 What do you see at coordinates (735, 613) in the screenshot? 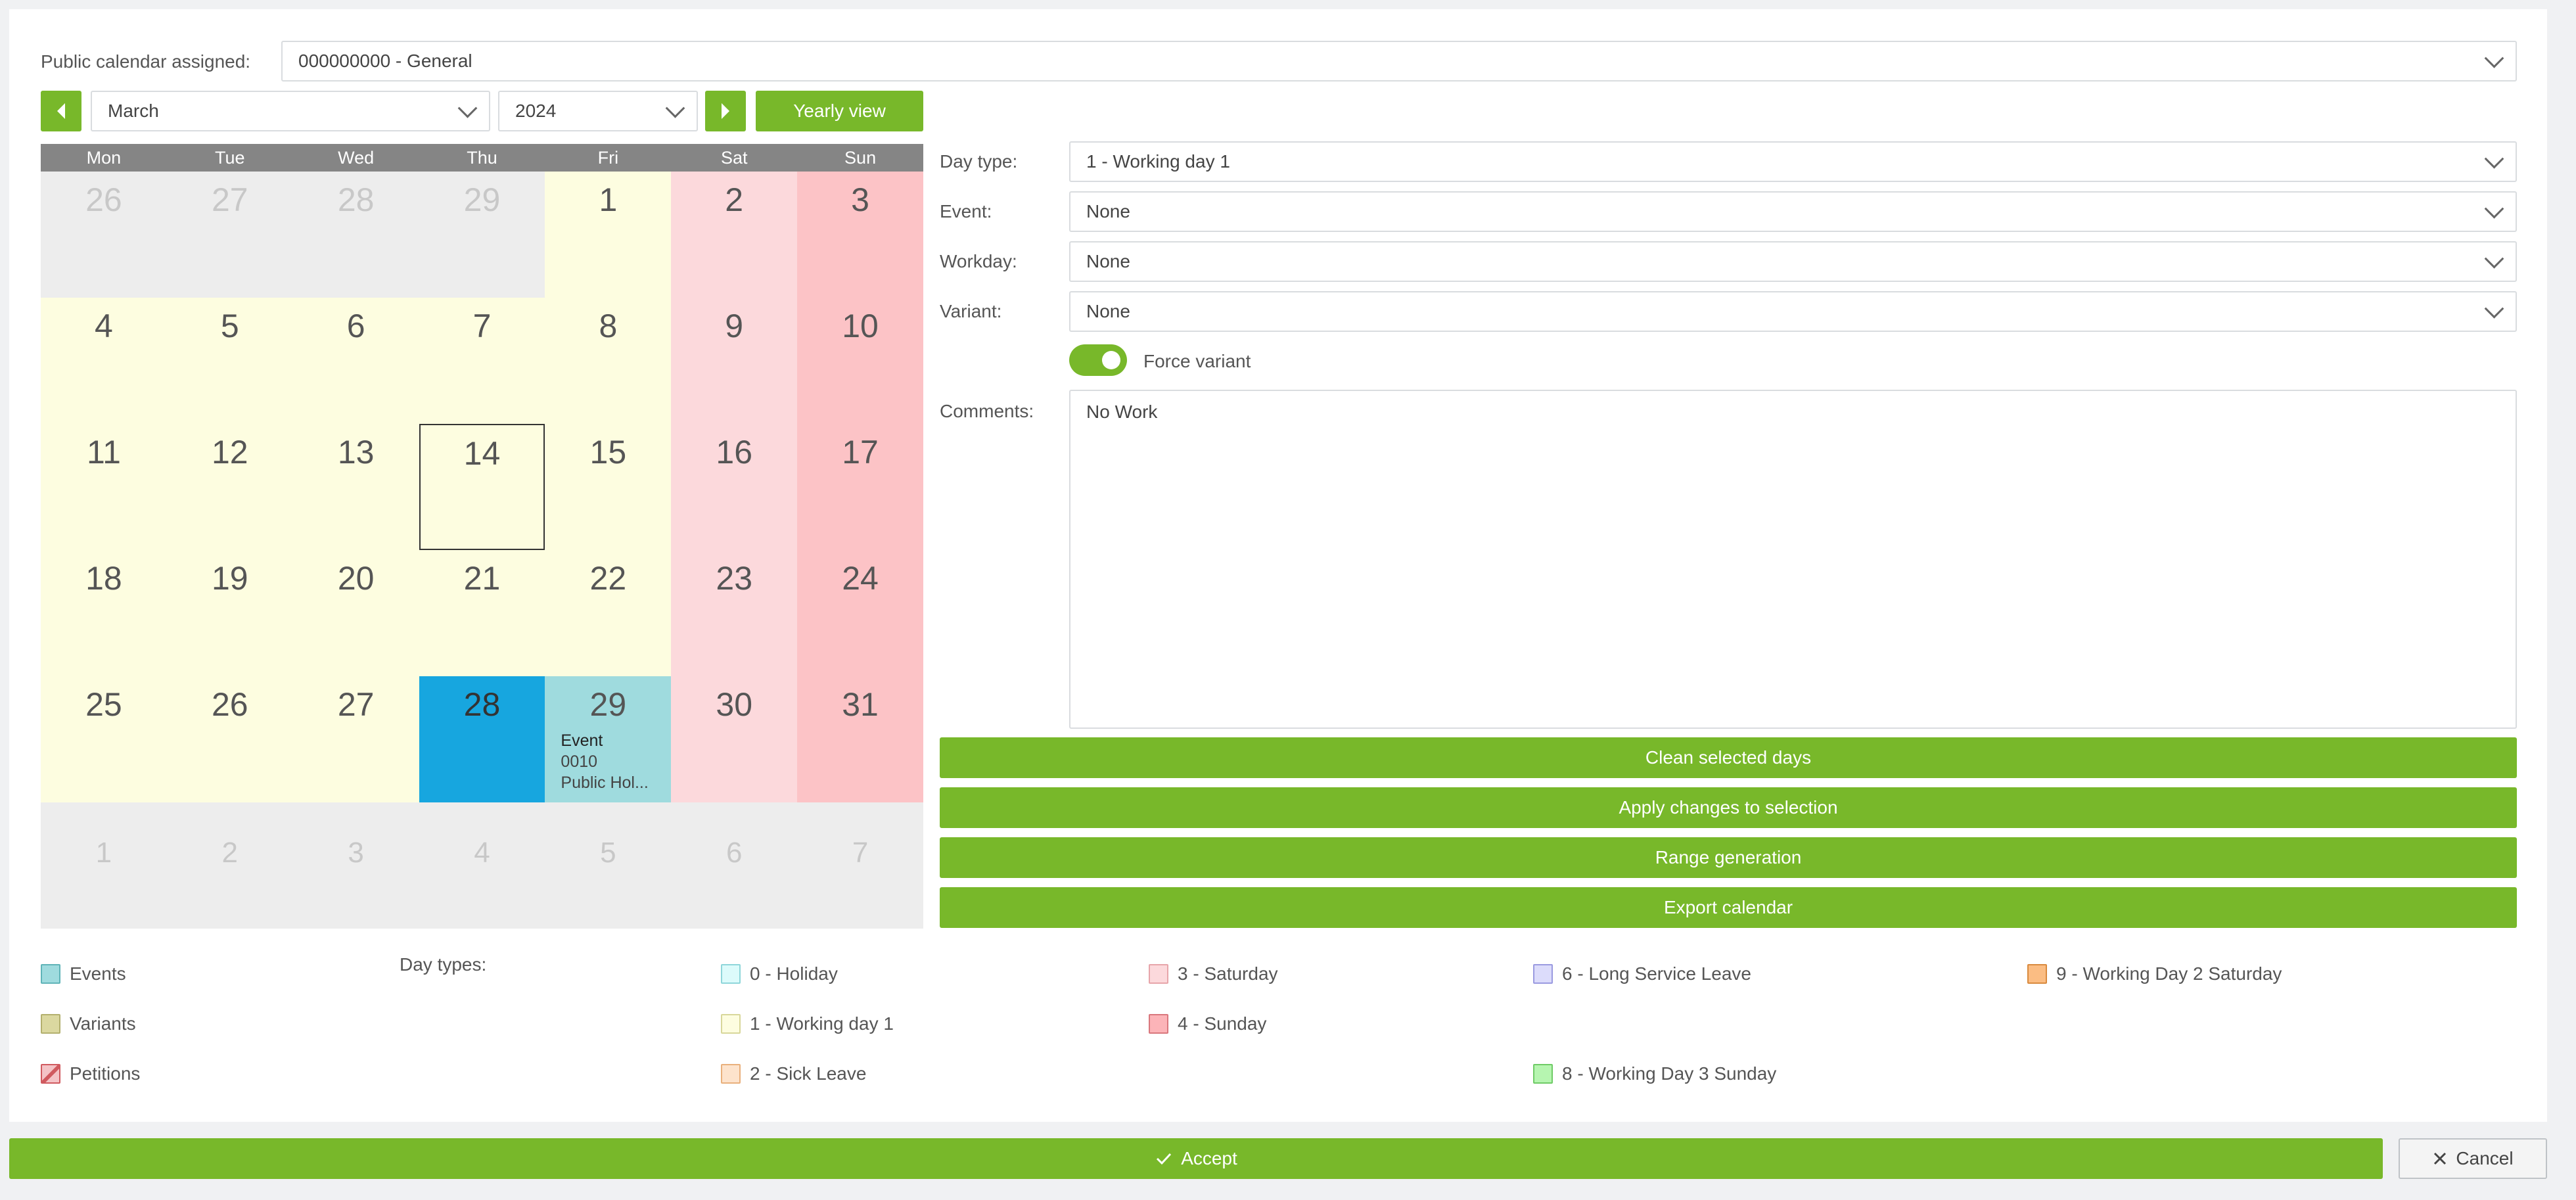
I see `calendar-day-cell: 23` at bounding box center [735, 613].